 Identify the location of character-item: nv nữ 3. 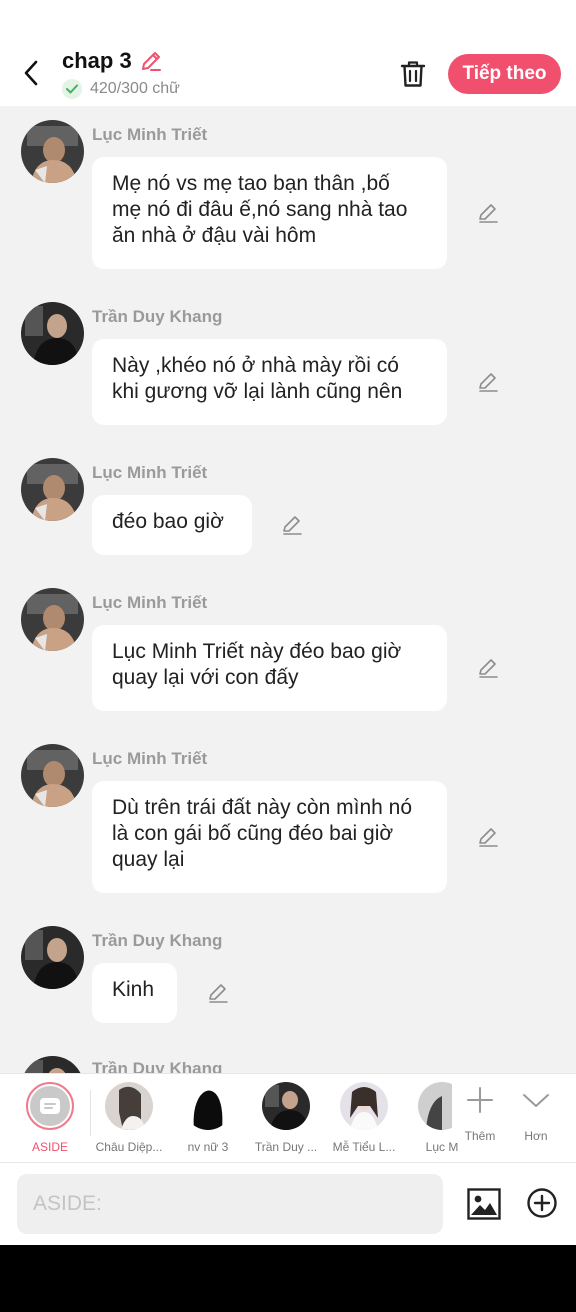
(208, 1118).